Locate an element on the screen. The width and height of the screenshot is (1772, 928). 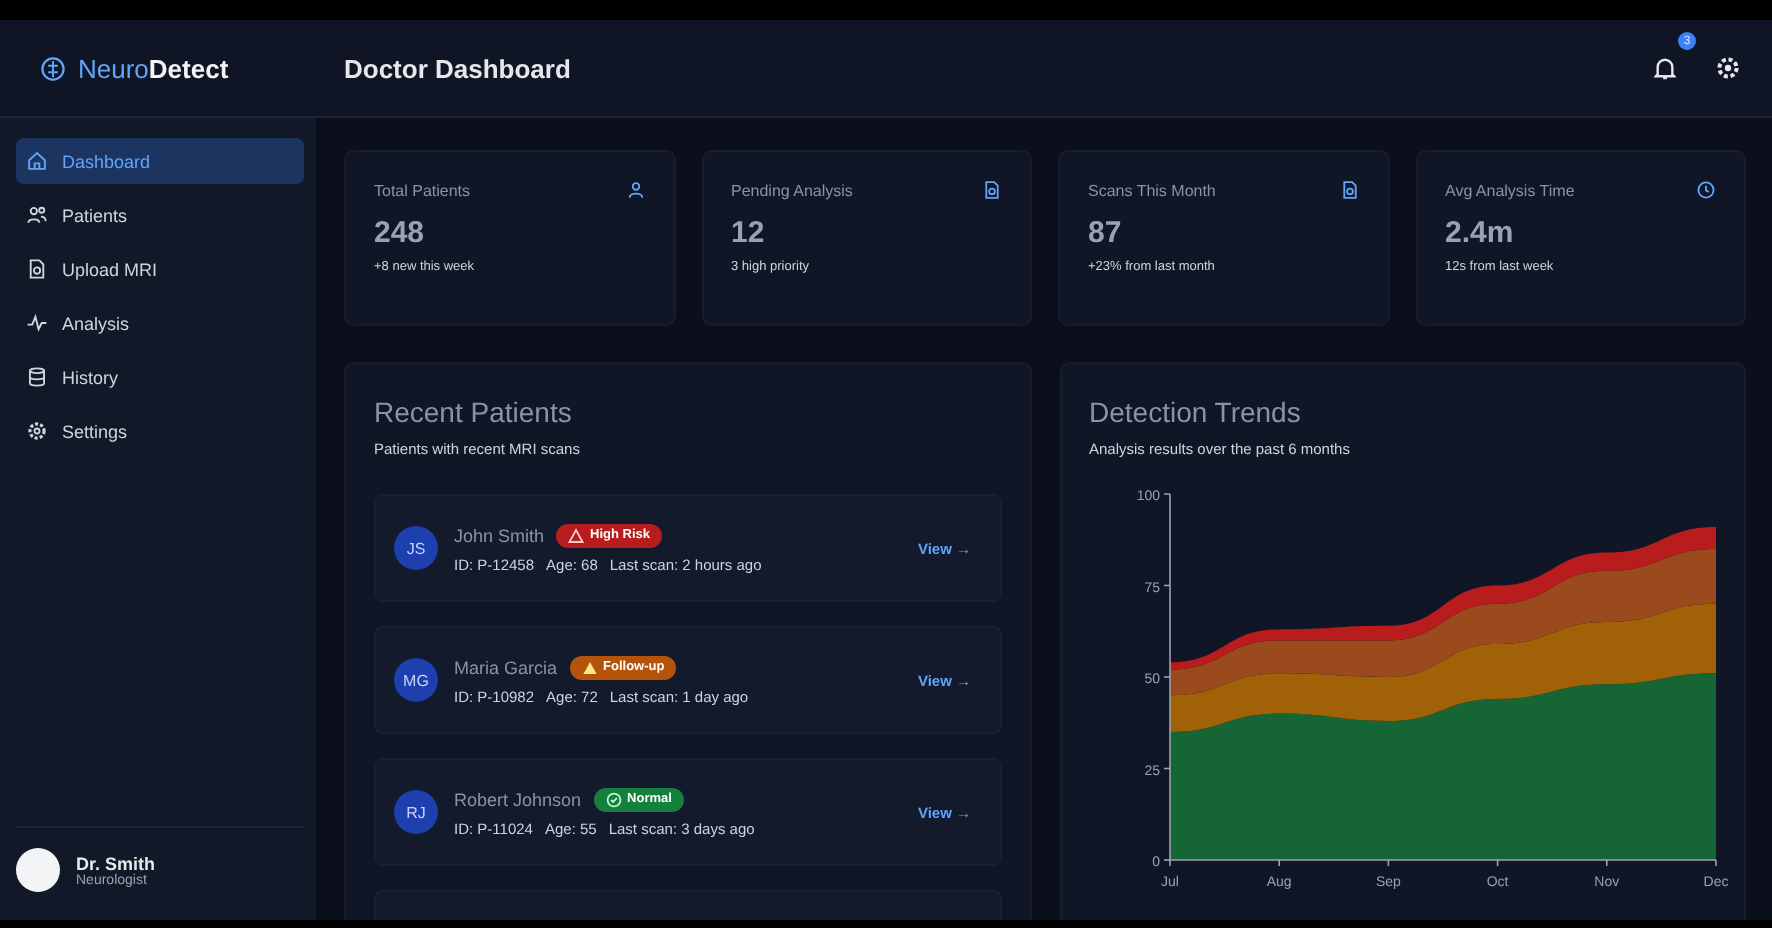
user-name: Dr. Smith is located at coordinates (116, 863).